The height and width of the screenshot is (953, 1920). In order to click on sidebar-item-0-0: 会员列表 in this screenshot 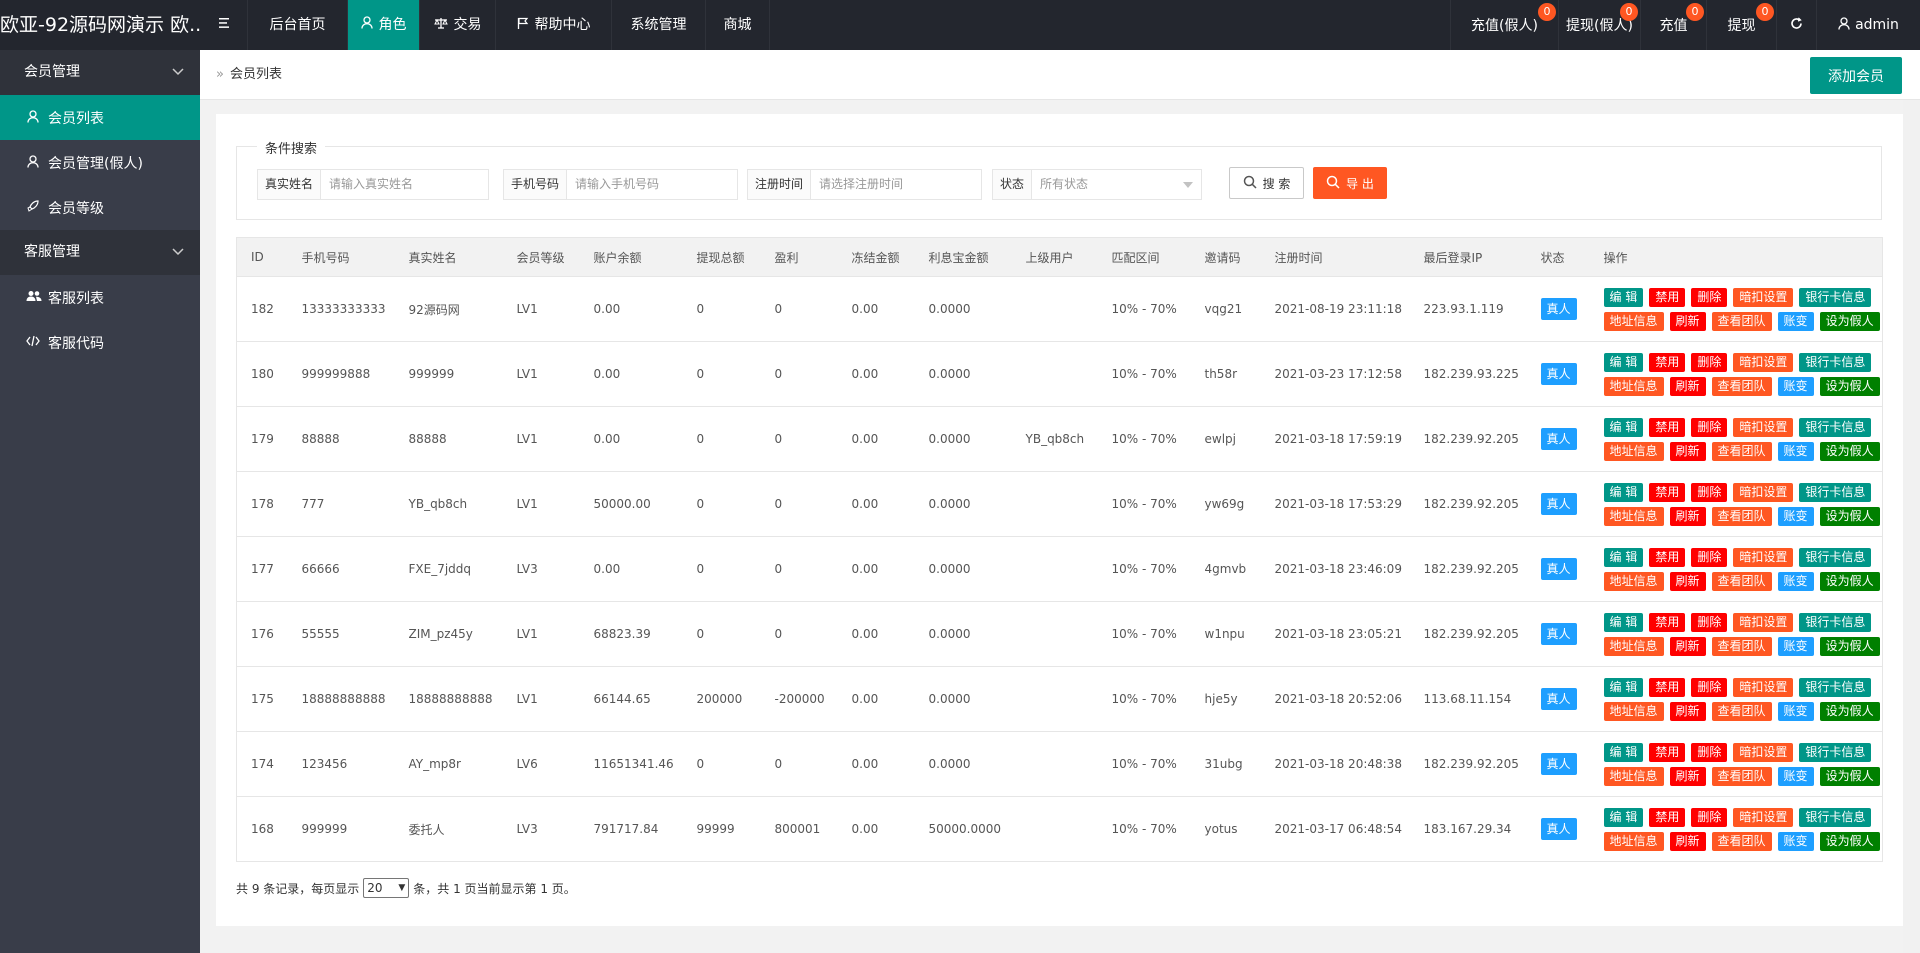, I will do `click(100, 117)`.